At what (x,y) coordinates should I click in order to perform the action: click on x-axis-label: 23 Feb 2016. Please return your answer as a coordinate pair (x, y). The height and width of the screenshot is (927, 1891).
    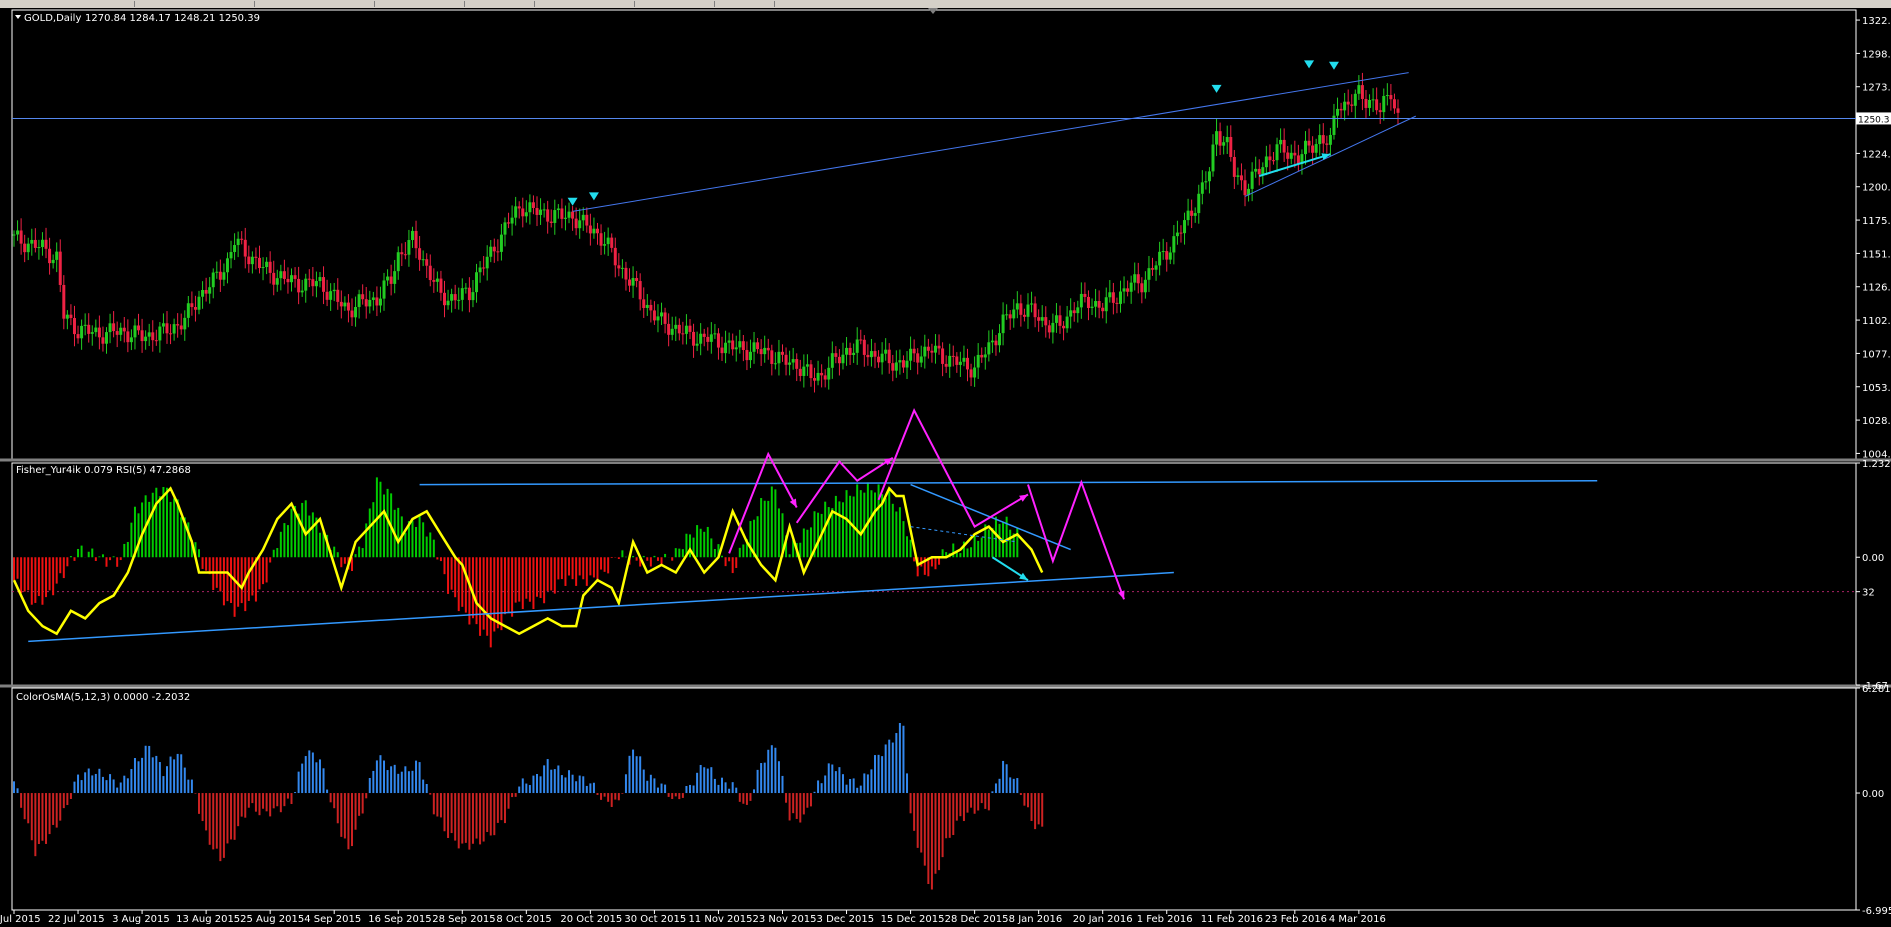
    Looking at the image, I should click on (1296, 919).